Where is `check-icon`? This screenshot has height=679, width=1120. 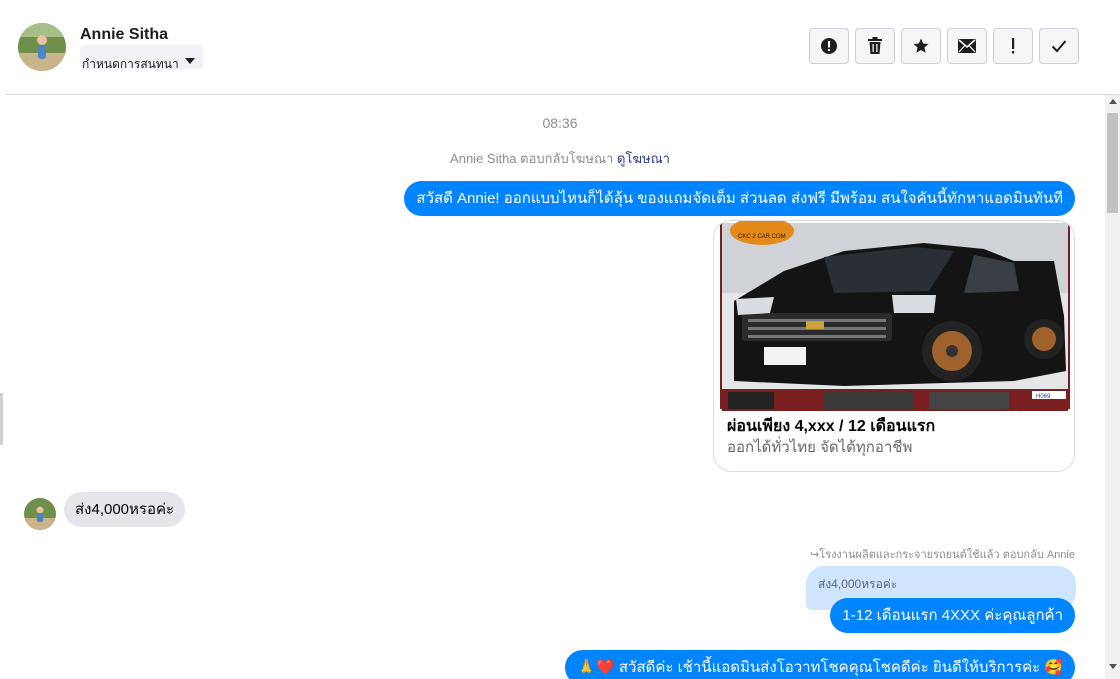
check-icon is located at coordinates (1059, 46).